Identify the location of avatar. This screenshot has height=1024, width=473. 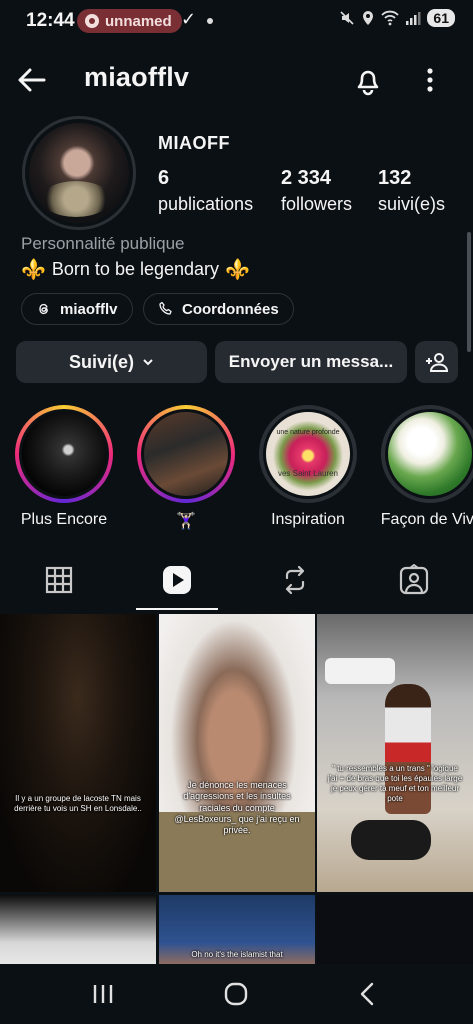
(79, 173).